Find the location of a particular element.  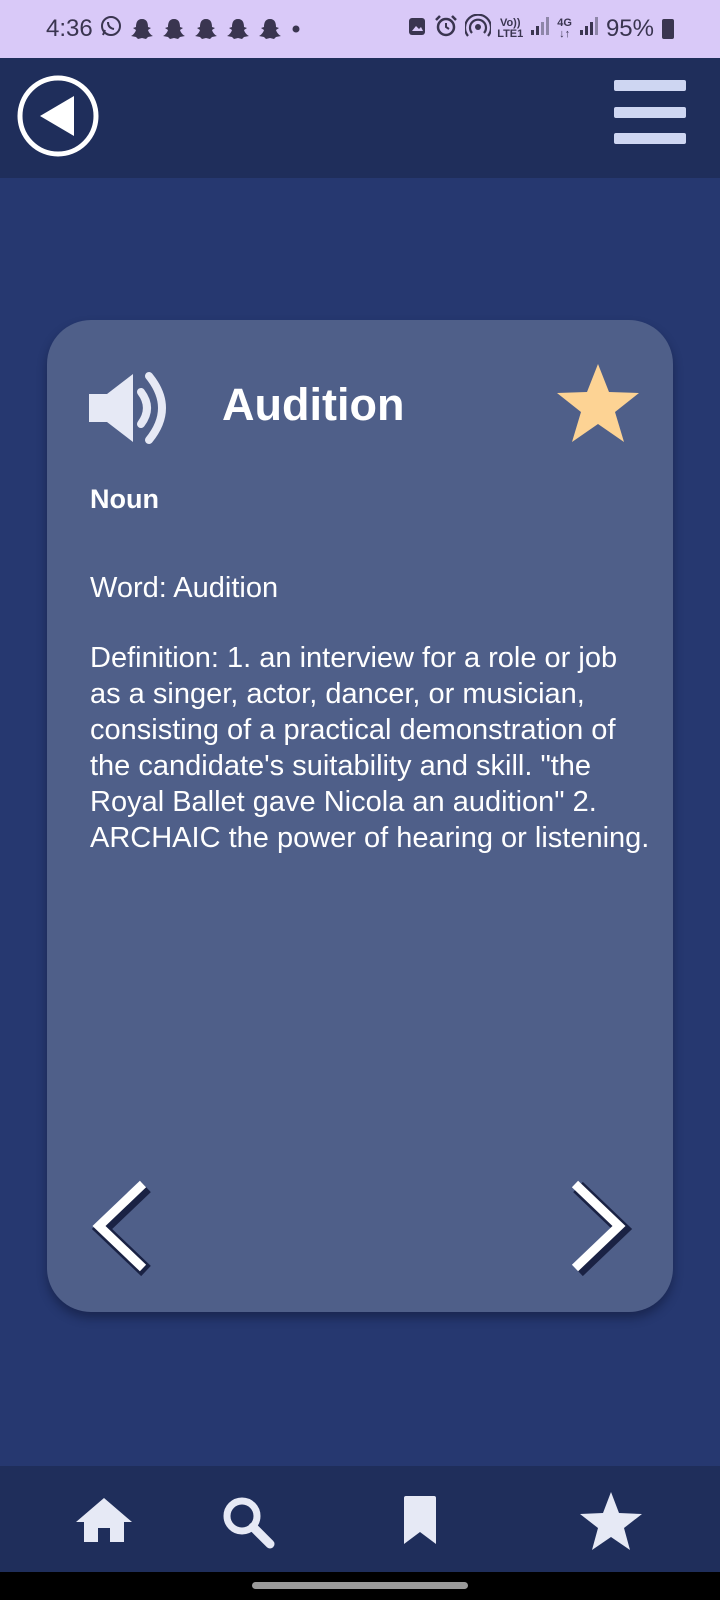

home-gesture-pill is located at coordinates (360, 1585).